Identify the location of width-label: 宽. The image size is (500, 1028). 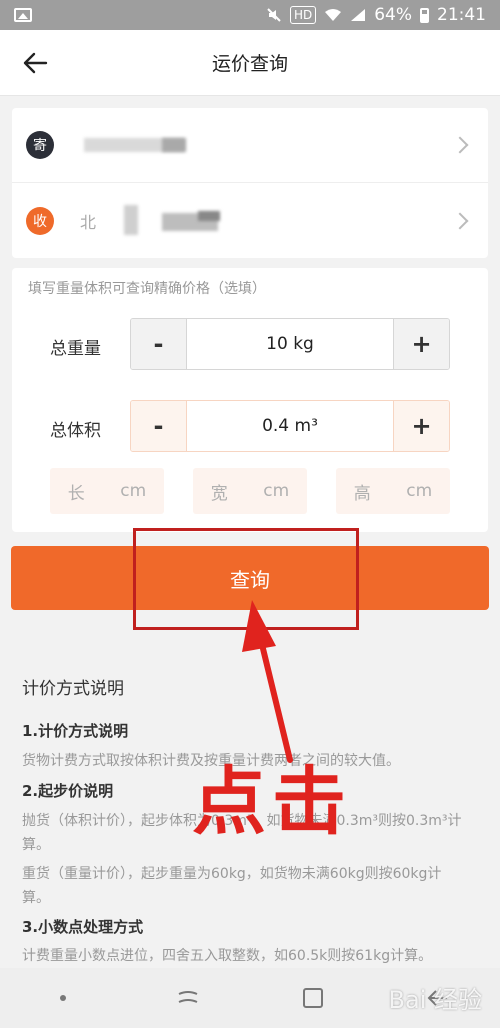
(219, 493).